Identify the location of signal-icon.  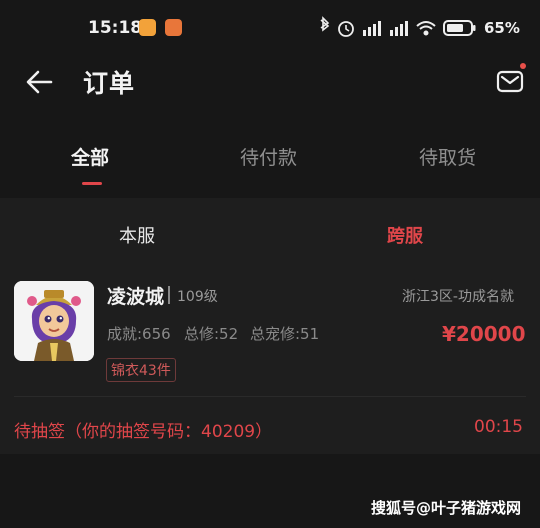
(372, 28).